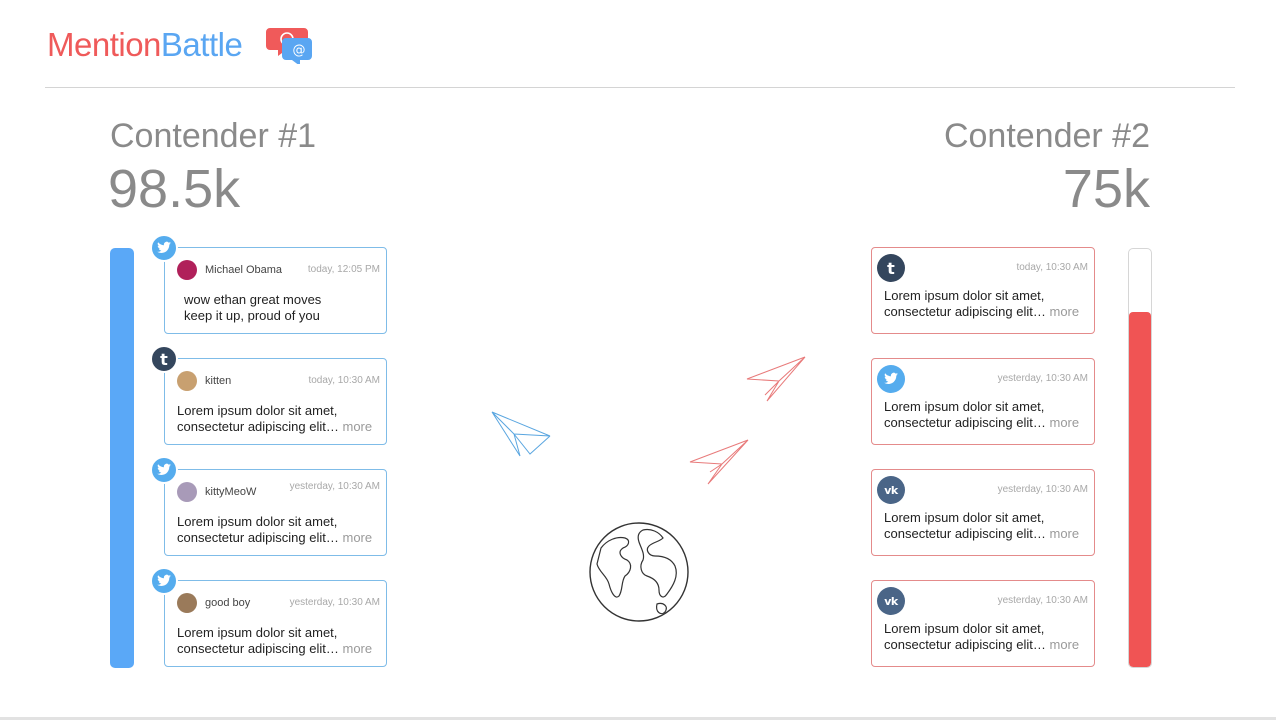  I want to click on contender2-progress-bar, so click(1140, 458).